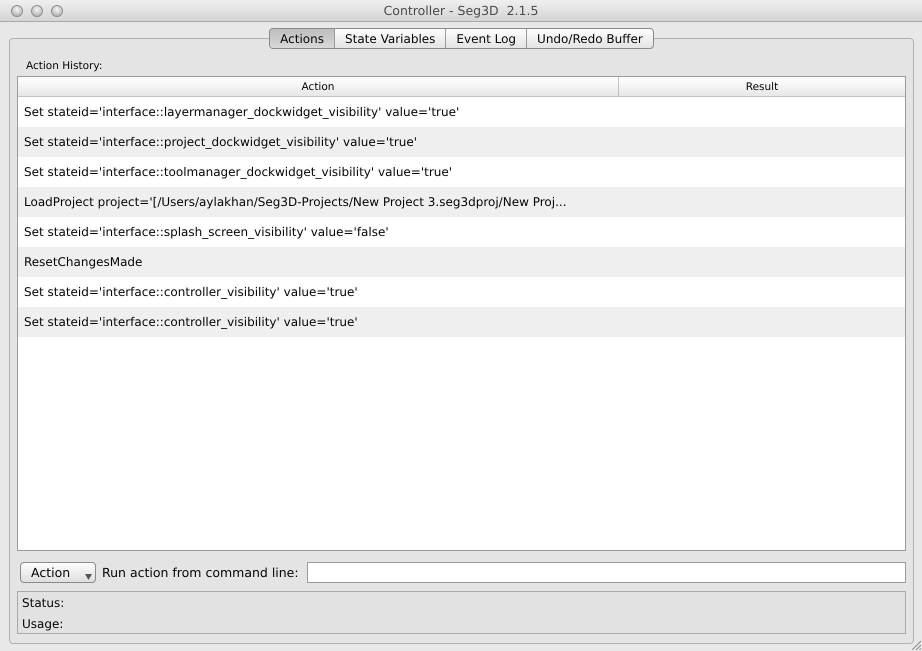 This screenshot has height=651, width=922. What do you see at coordinates (589, 38) in the screenshot?
I see `tab: Undo/Redo Buffer` at bounding box center [589, 38].